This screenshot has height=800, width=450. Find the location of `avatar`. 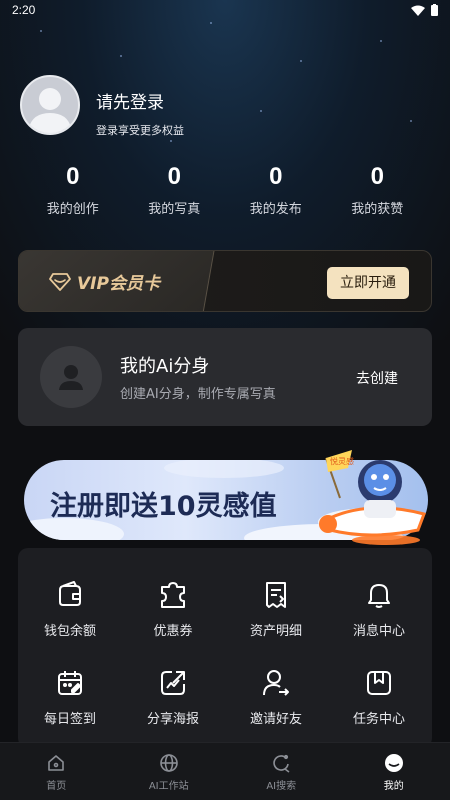

avatar is located at coordinates (50, 105).